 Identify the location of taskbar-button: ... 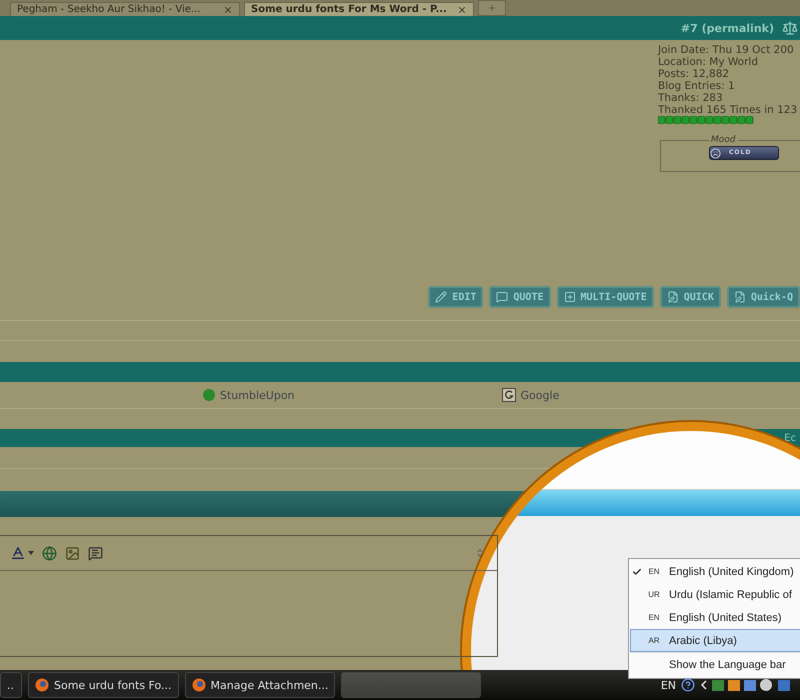
(11, 685).